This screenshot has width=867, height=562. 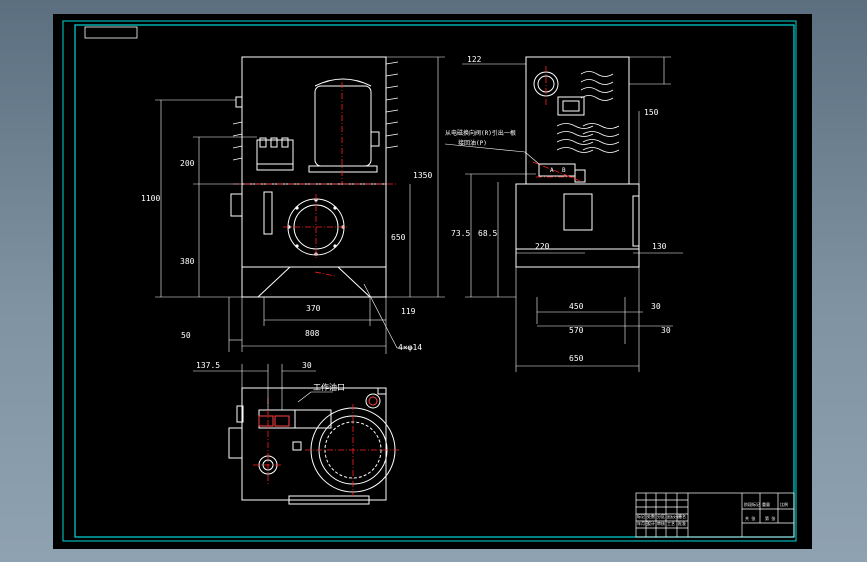 What do you see at coordinates (150, 198) in the screenshot?
I see `dim-1100: 1100` at bounding box center [150, 198].